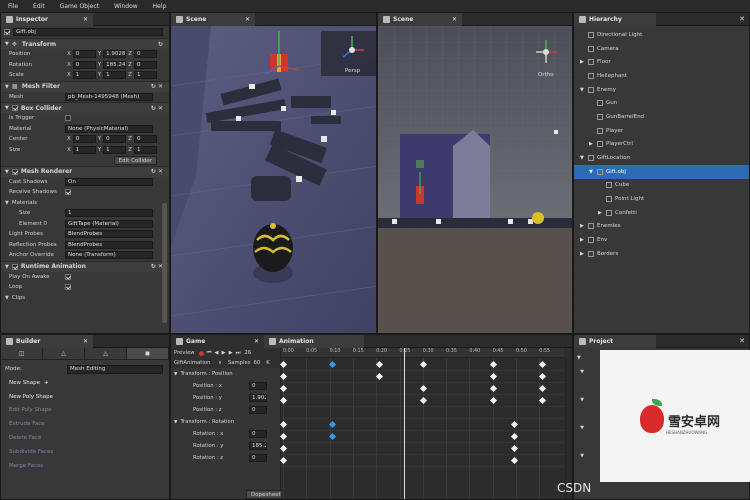 The image size is (750, 500). I want to click on tab-scene-2: Scene ✕, so click(420, 19).